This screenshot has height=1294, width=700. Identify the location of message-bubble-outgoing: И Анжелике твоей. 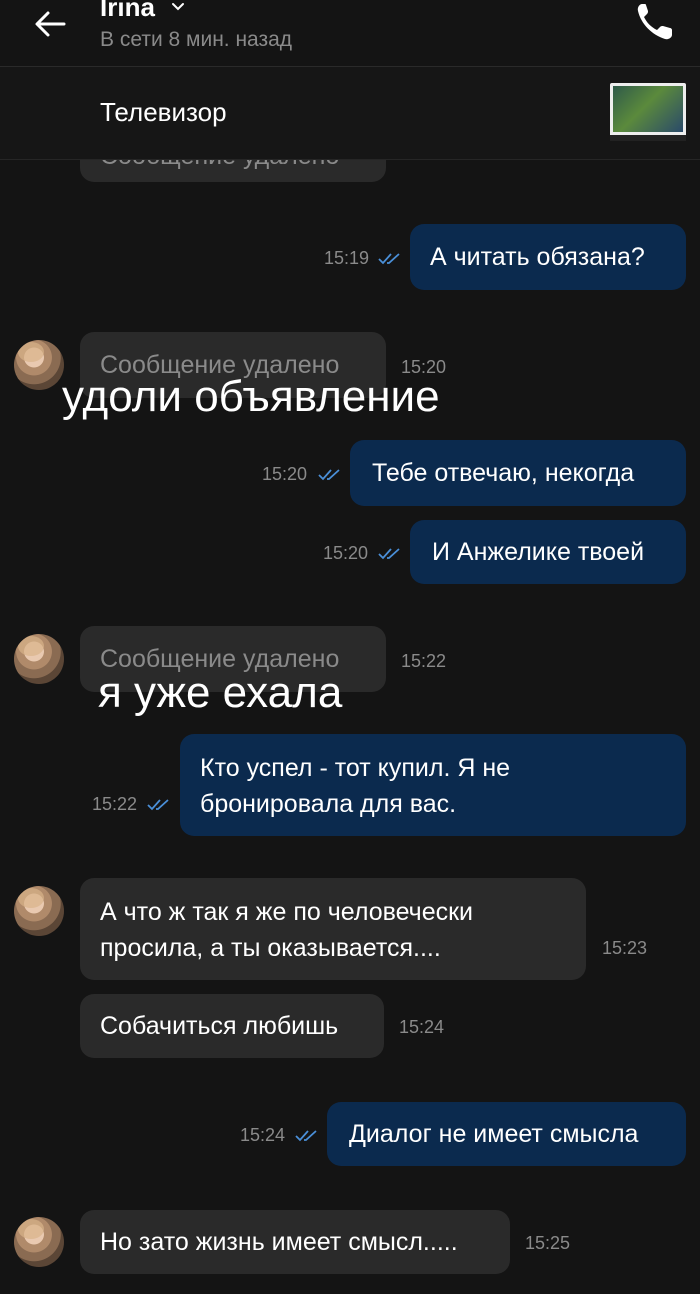
(548, 552).